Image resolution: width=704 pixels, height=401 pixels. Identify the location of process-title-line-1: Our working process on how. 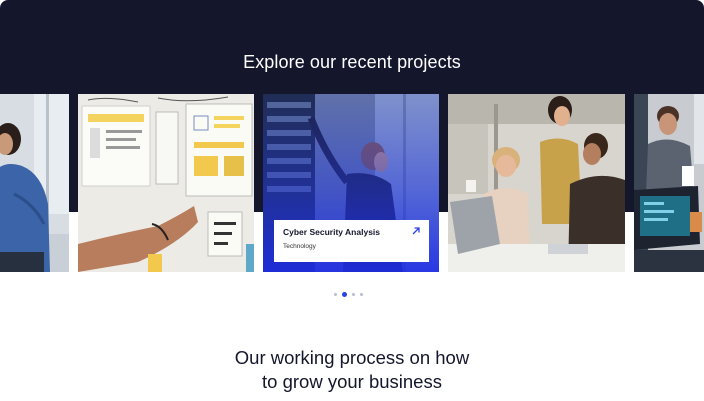
(352, 357).